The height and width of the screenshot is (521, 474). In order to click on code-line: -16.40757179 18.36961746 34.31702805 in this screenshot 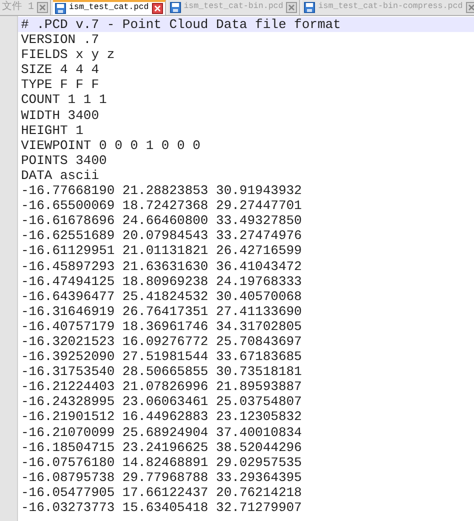, I will do `click(161, 326)`.